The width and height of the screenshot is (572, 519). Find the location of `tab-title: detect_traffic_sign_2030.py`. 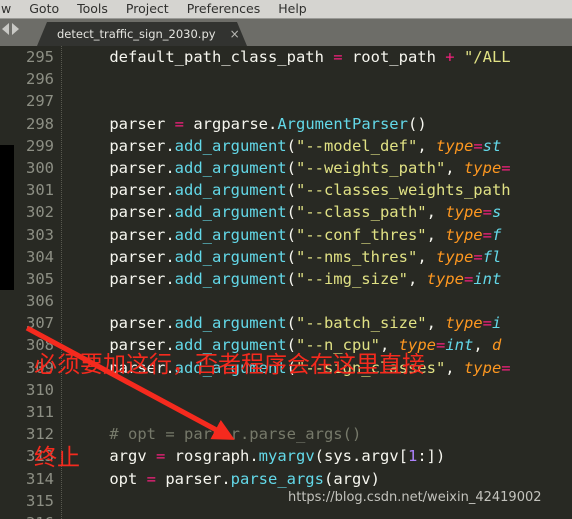

tab-title: detect_traffic_sign_2030.py is located at coordinates (136, 34).